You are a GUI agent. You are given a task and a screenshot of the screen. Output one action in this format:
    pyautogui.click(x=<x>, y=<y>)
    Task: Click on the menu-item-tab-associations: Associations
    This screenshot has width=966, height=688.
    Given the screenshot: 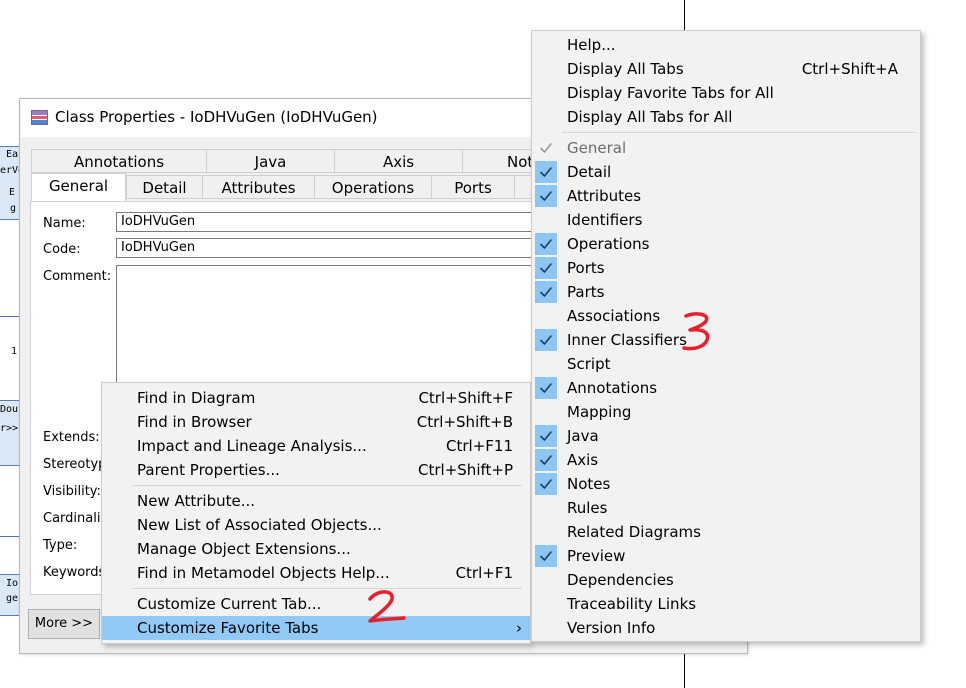 What is the action you would take?
    pyautogui.click(x=726, y=316)
    